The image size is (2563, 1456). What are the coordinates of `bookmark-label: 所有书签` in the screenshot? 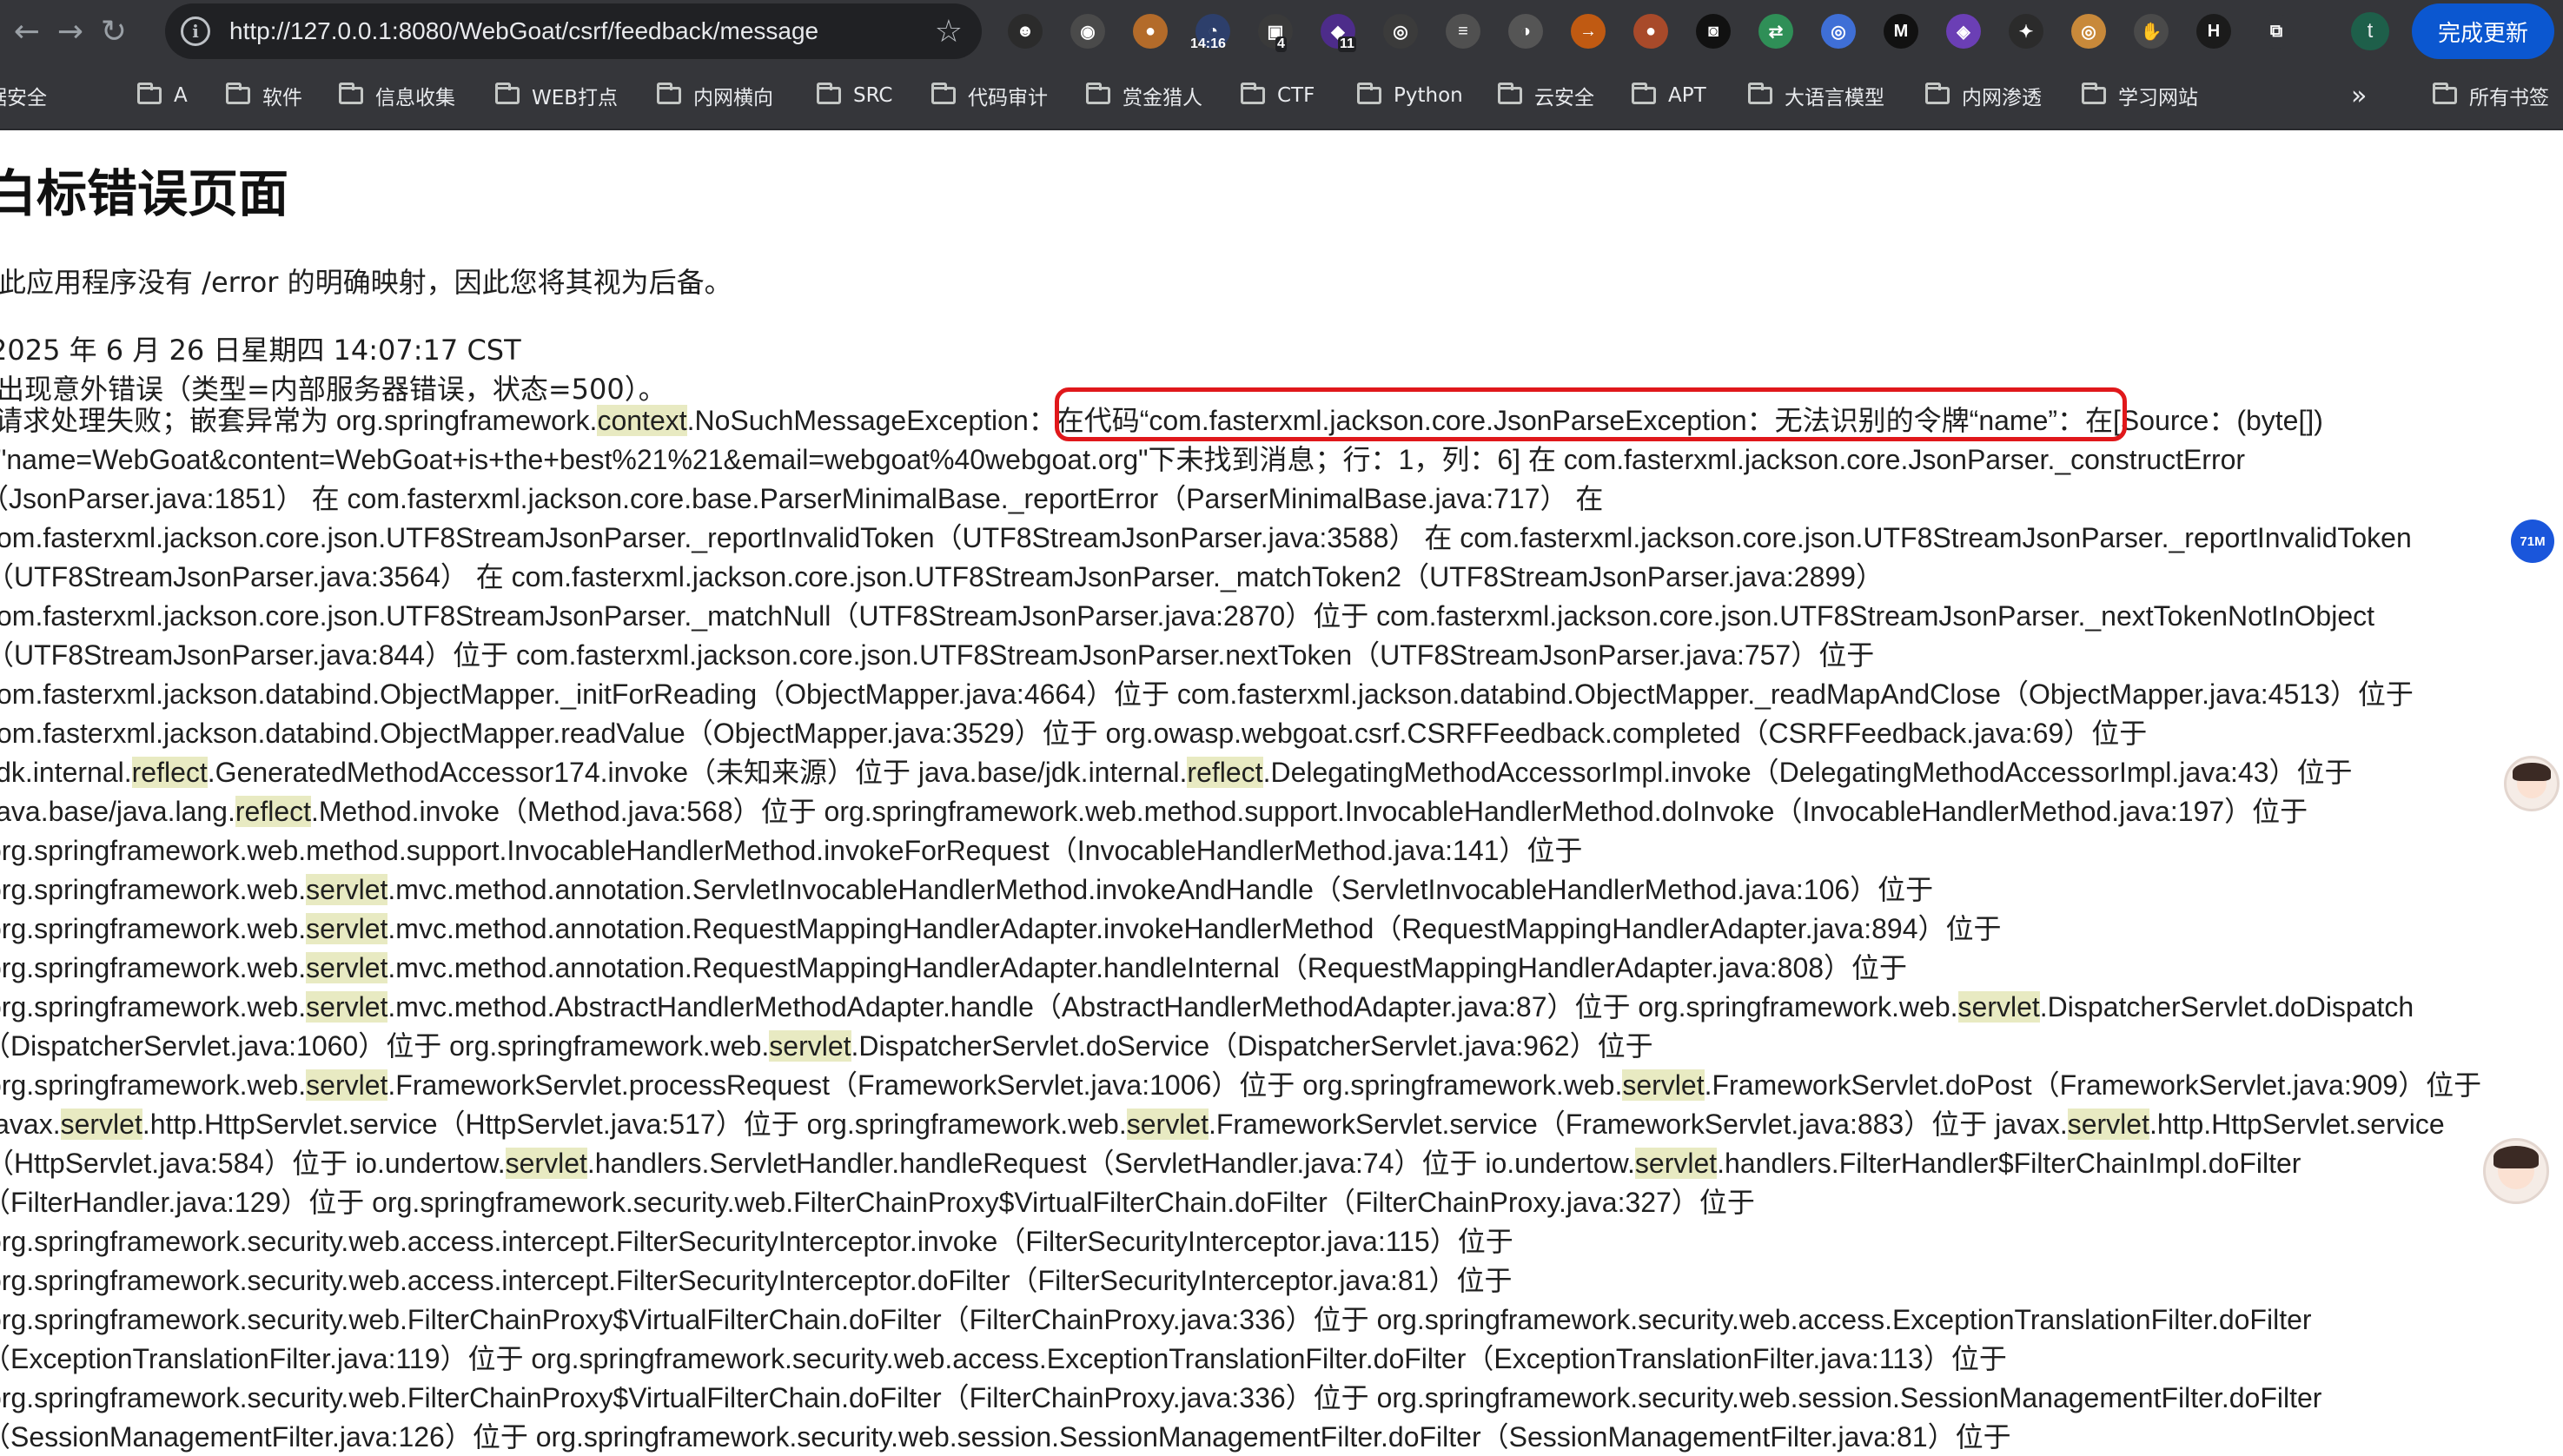 It's located at (2509, 98).